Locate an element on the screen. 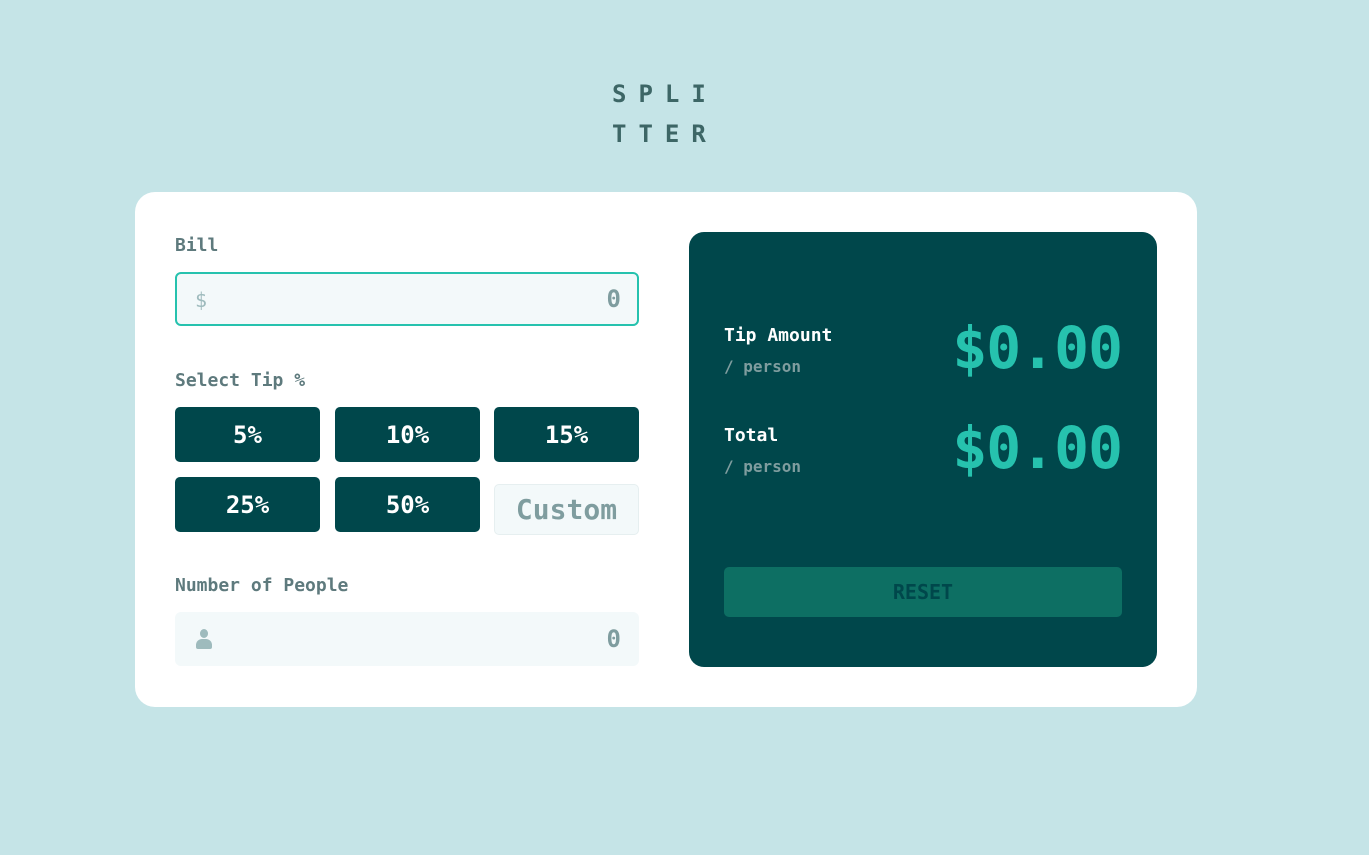  tip-button-15: 15% is located at coordinates (566, 434).